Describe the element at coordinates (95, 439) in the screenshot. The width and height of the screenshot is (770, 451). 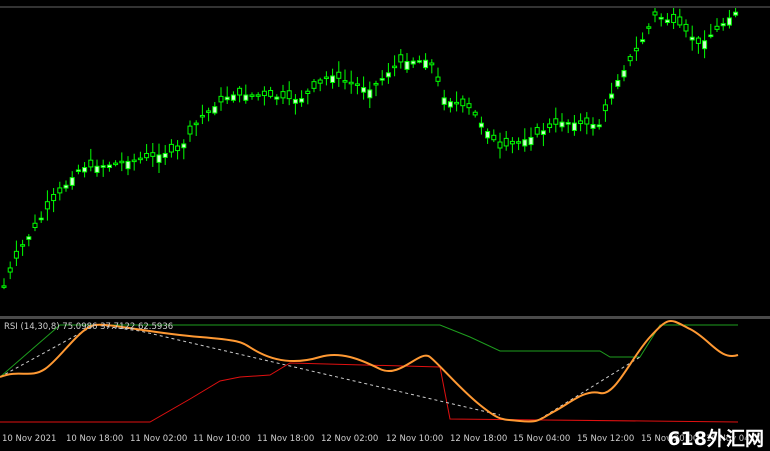
I see `time-tick: 10 Nov 18:00` at that location.